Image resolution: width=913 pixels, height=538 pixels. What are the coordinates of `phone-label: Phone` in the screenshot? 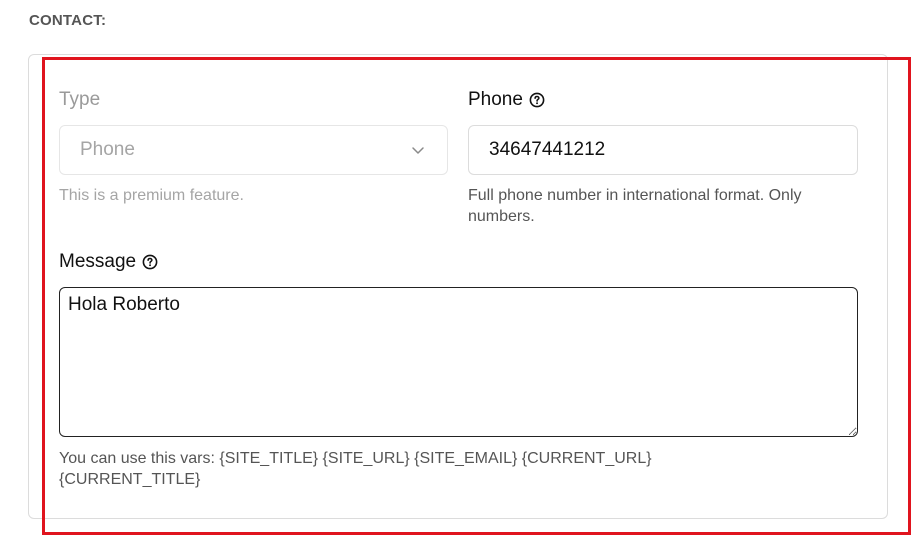 It's located at (506, 100).